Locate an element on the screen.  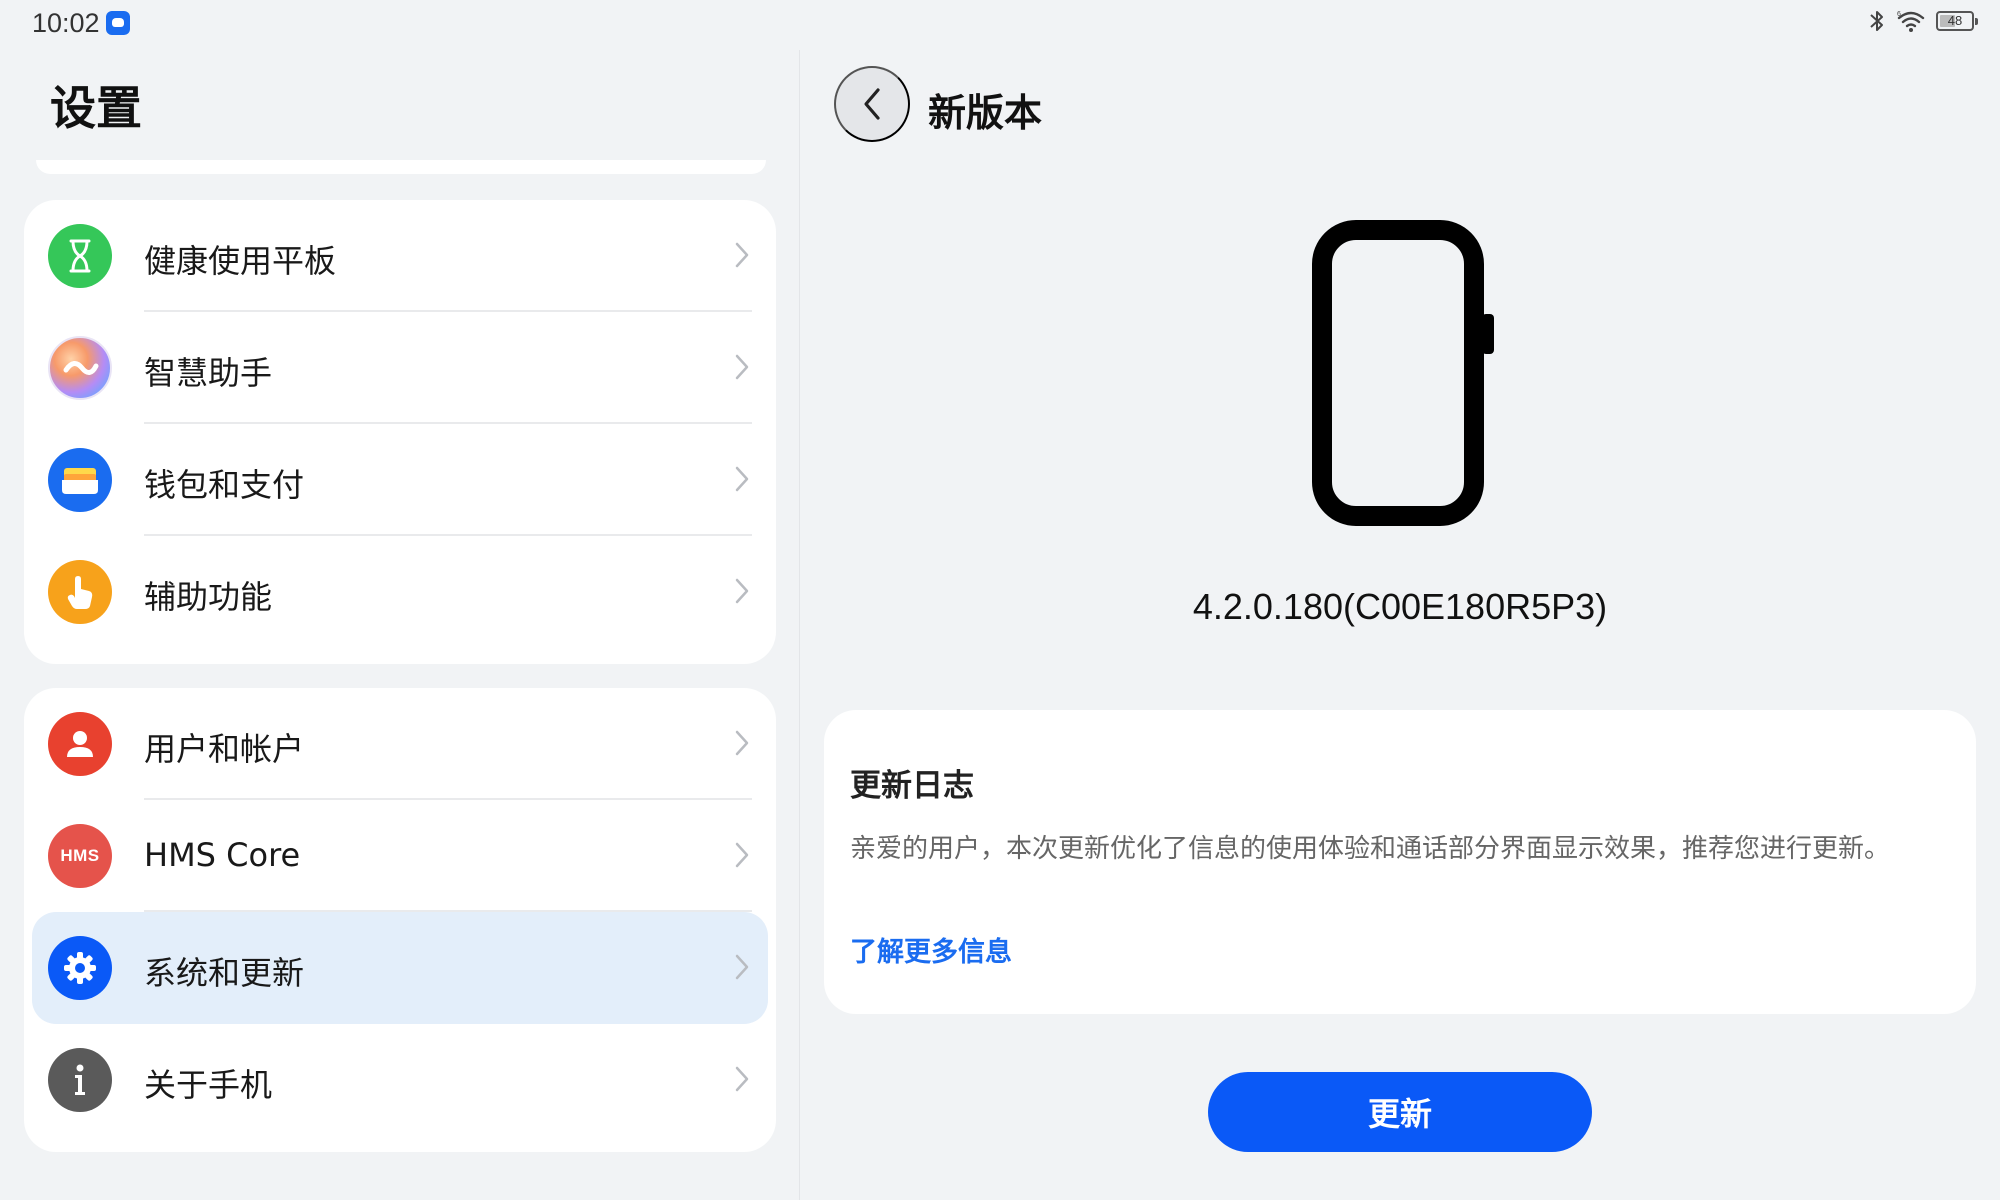
battery-level: 48 is located at coordinates (1955, 20).